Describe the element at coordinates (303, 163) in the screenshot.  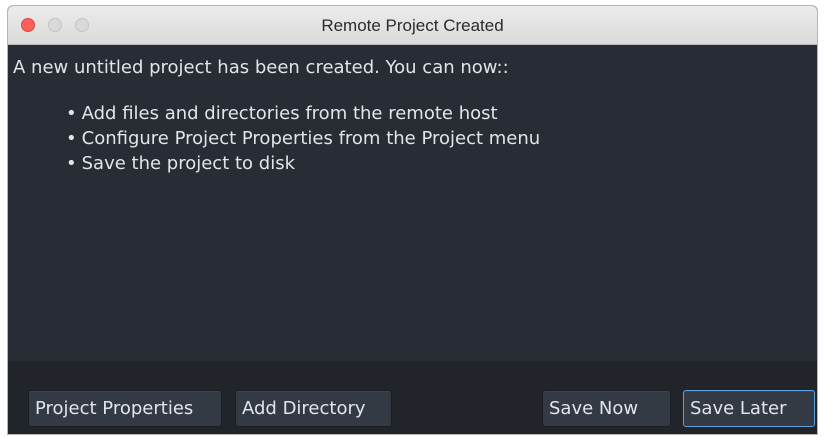
I see `list-item: Save the project to disk` at that location.